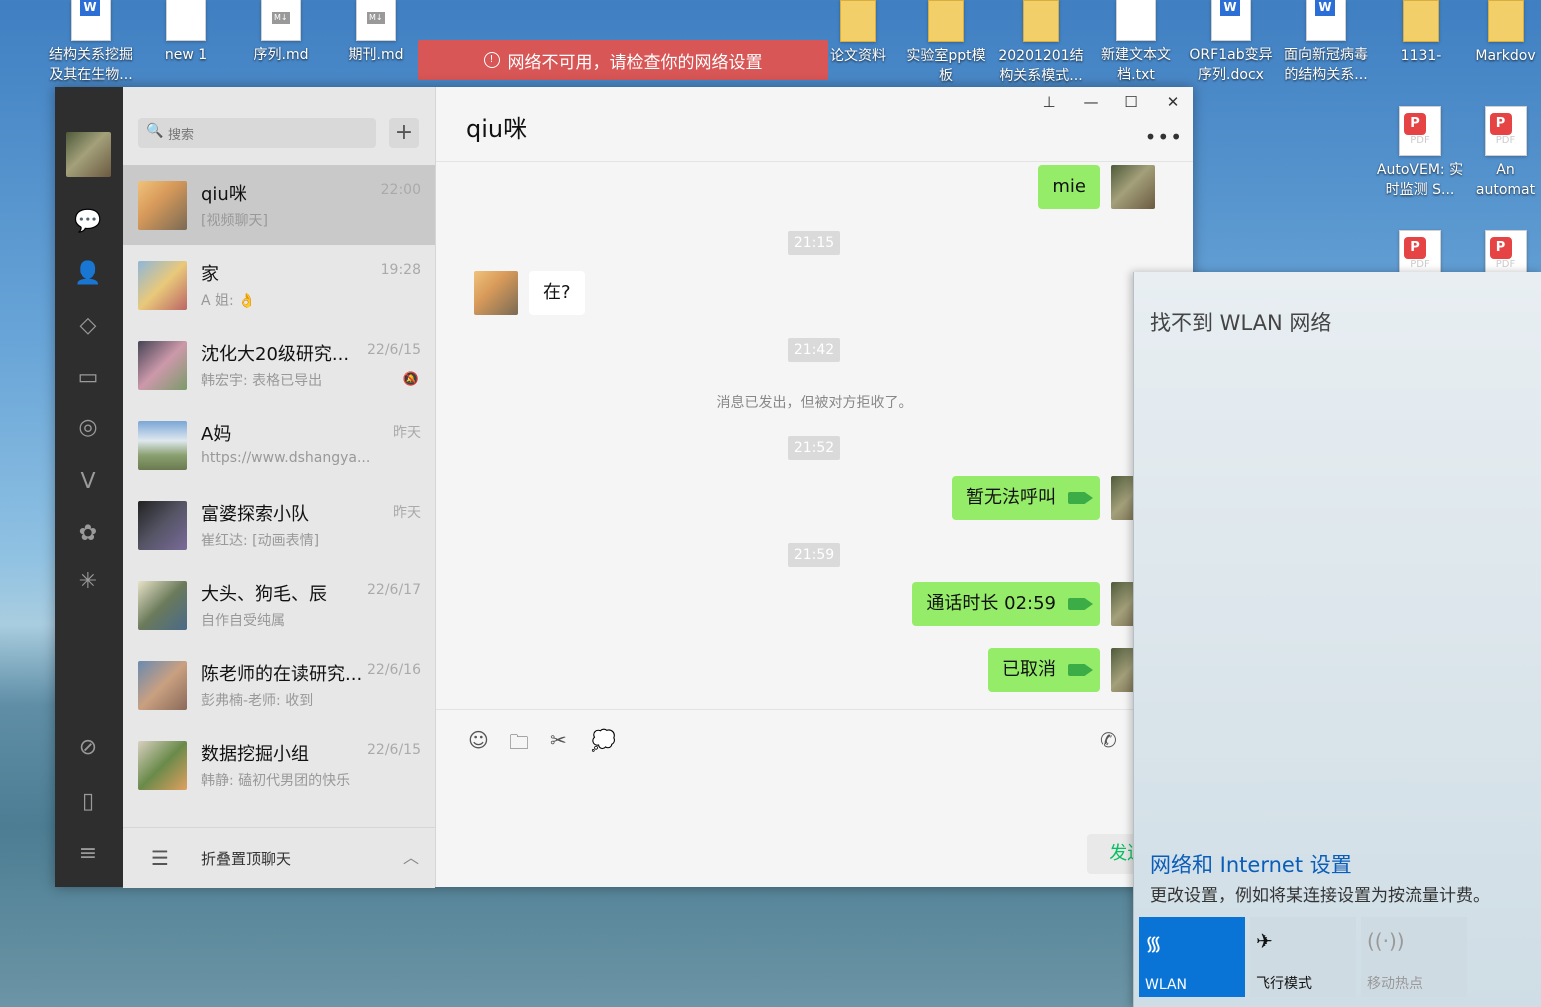 The width and height of the screenshot is (1541, 1007). I want to click on search-input, so click(268, 134).